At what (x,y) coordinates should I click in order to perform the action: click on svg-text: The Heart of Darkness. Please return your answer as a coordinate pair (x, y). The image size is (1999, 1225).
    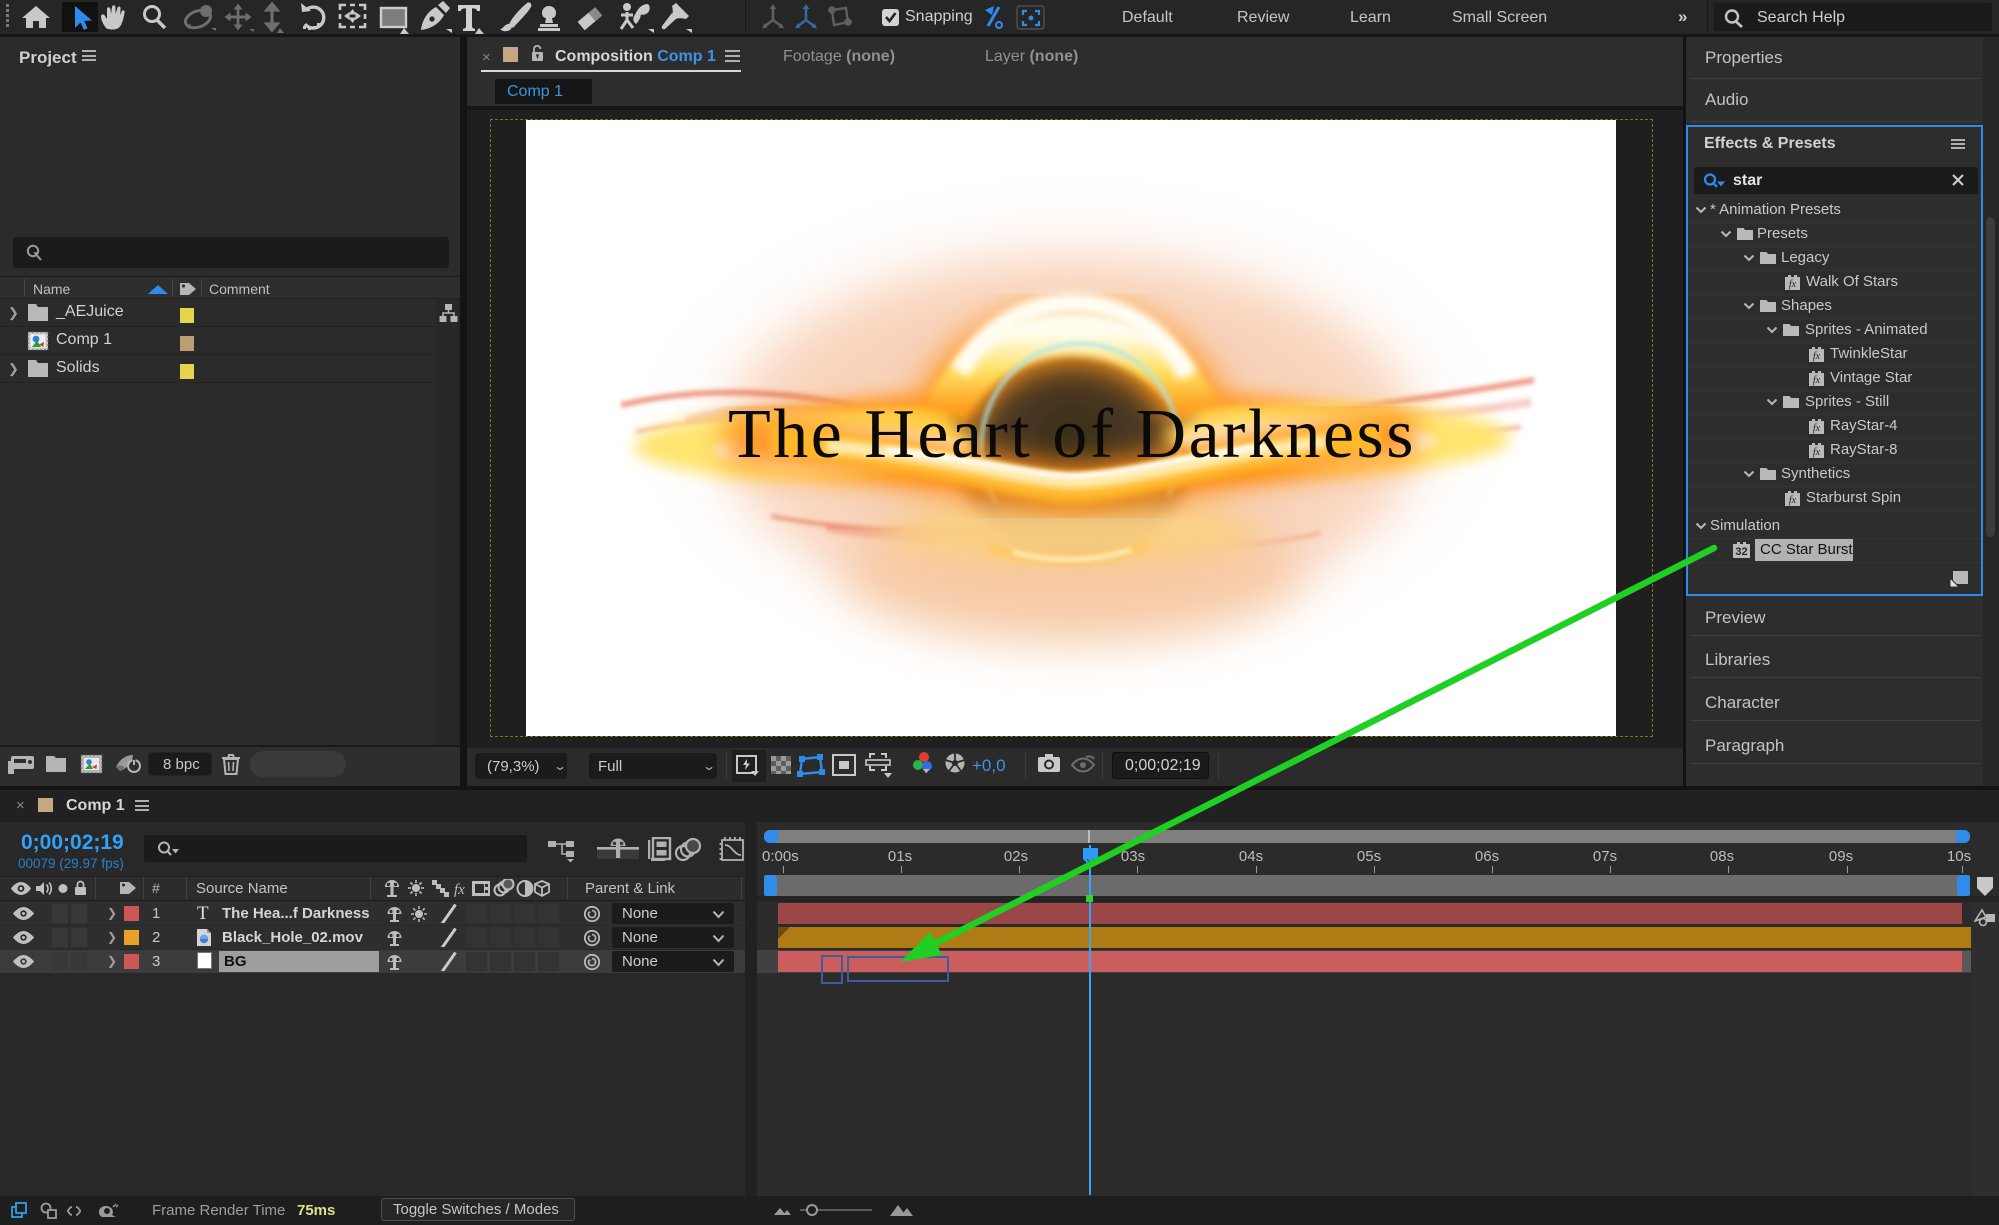
    Looking at the image, I should click on (1072, 434).